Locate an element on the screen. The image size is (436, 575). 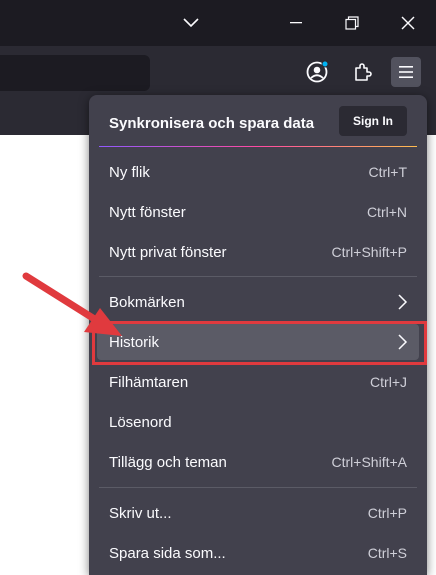
menu-item-shortcut: Ctrl+Shift+P is located at coordinates (369, 252).